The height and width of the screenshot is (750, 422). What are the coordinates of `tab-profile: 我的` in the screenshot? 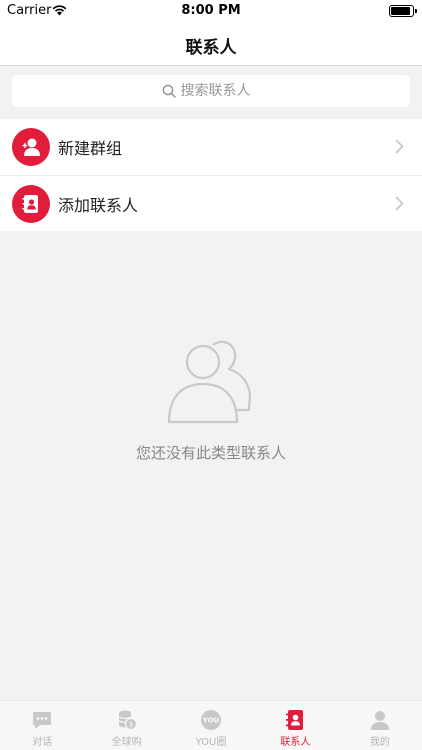 It's located at (380, 725).